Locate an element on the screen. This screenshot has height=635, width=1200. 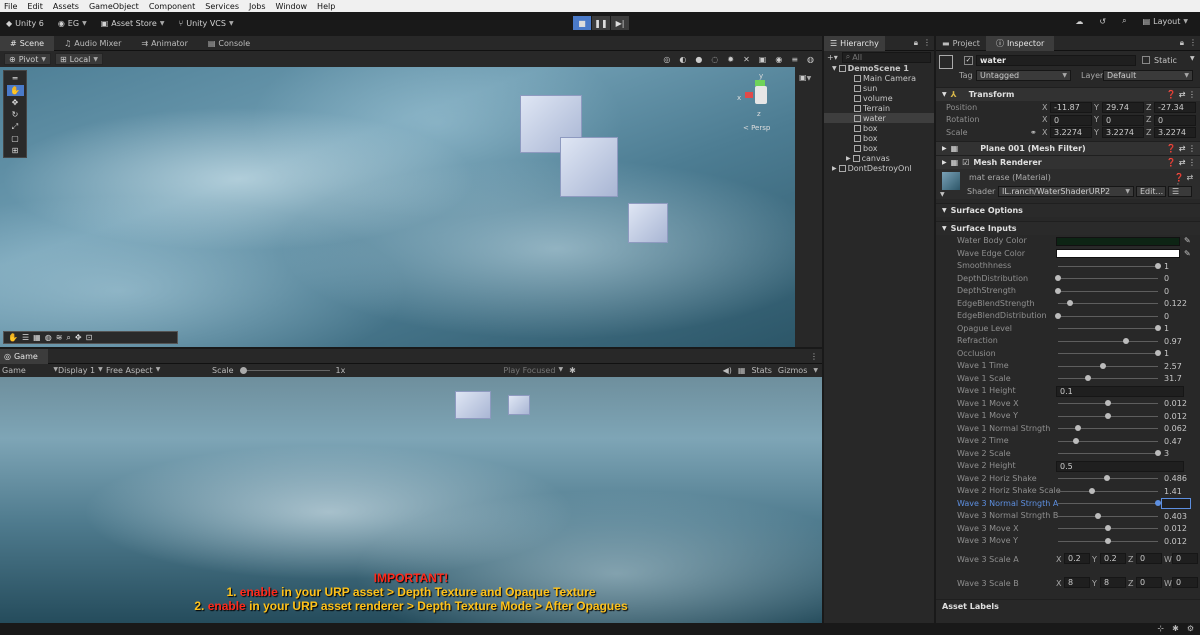
menu-item-assets: Assets is located at coordinates (66, 6).